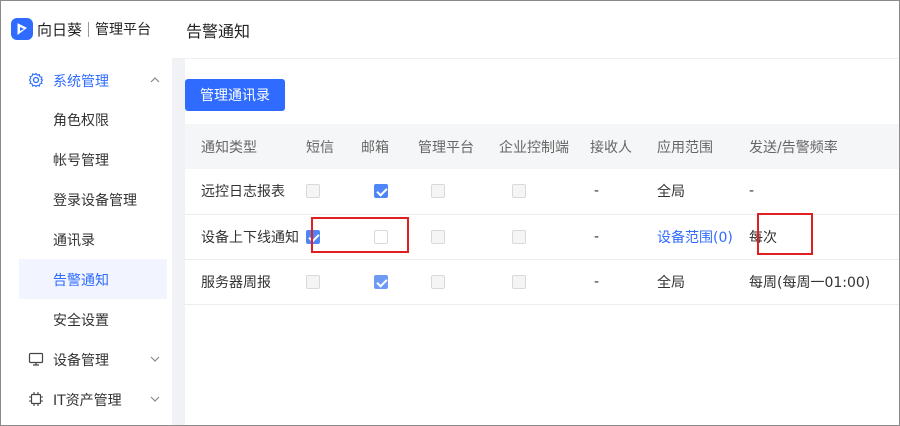 Image resolution: width=900 pixels, height=426 pixels. What do you see at coordinates (81, 82) in the screenshot?
I see `sidebar-group-label: 系统管理` at bounding box center [81, 82].